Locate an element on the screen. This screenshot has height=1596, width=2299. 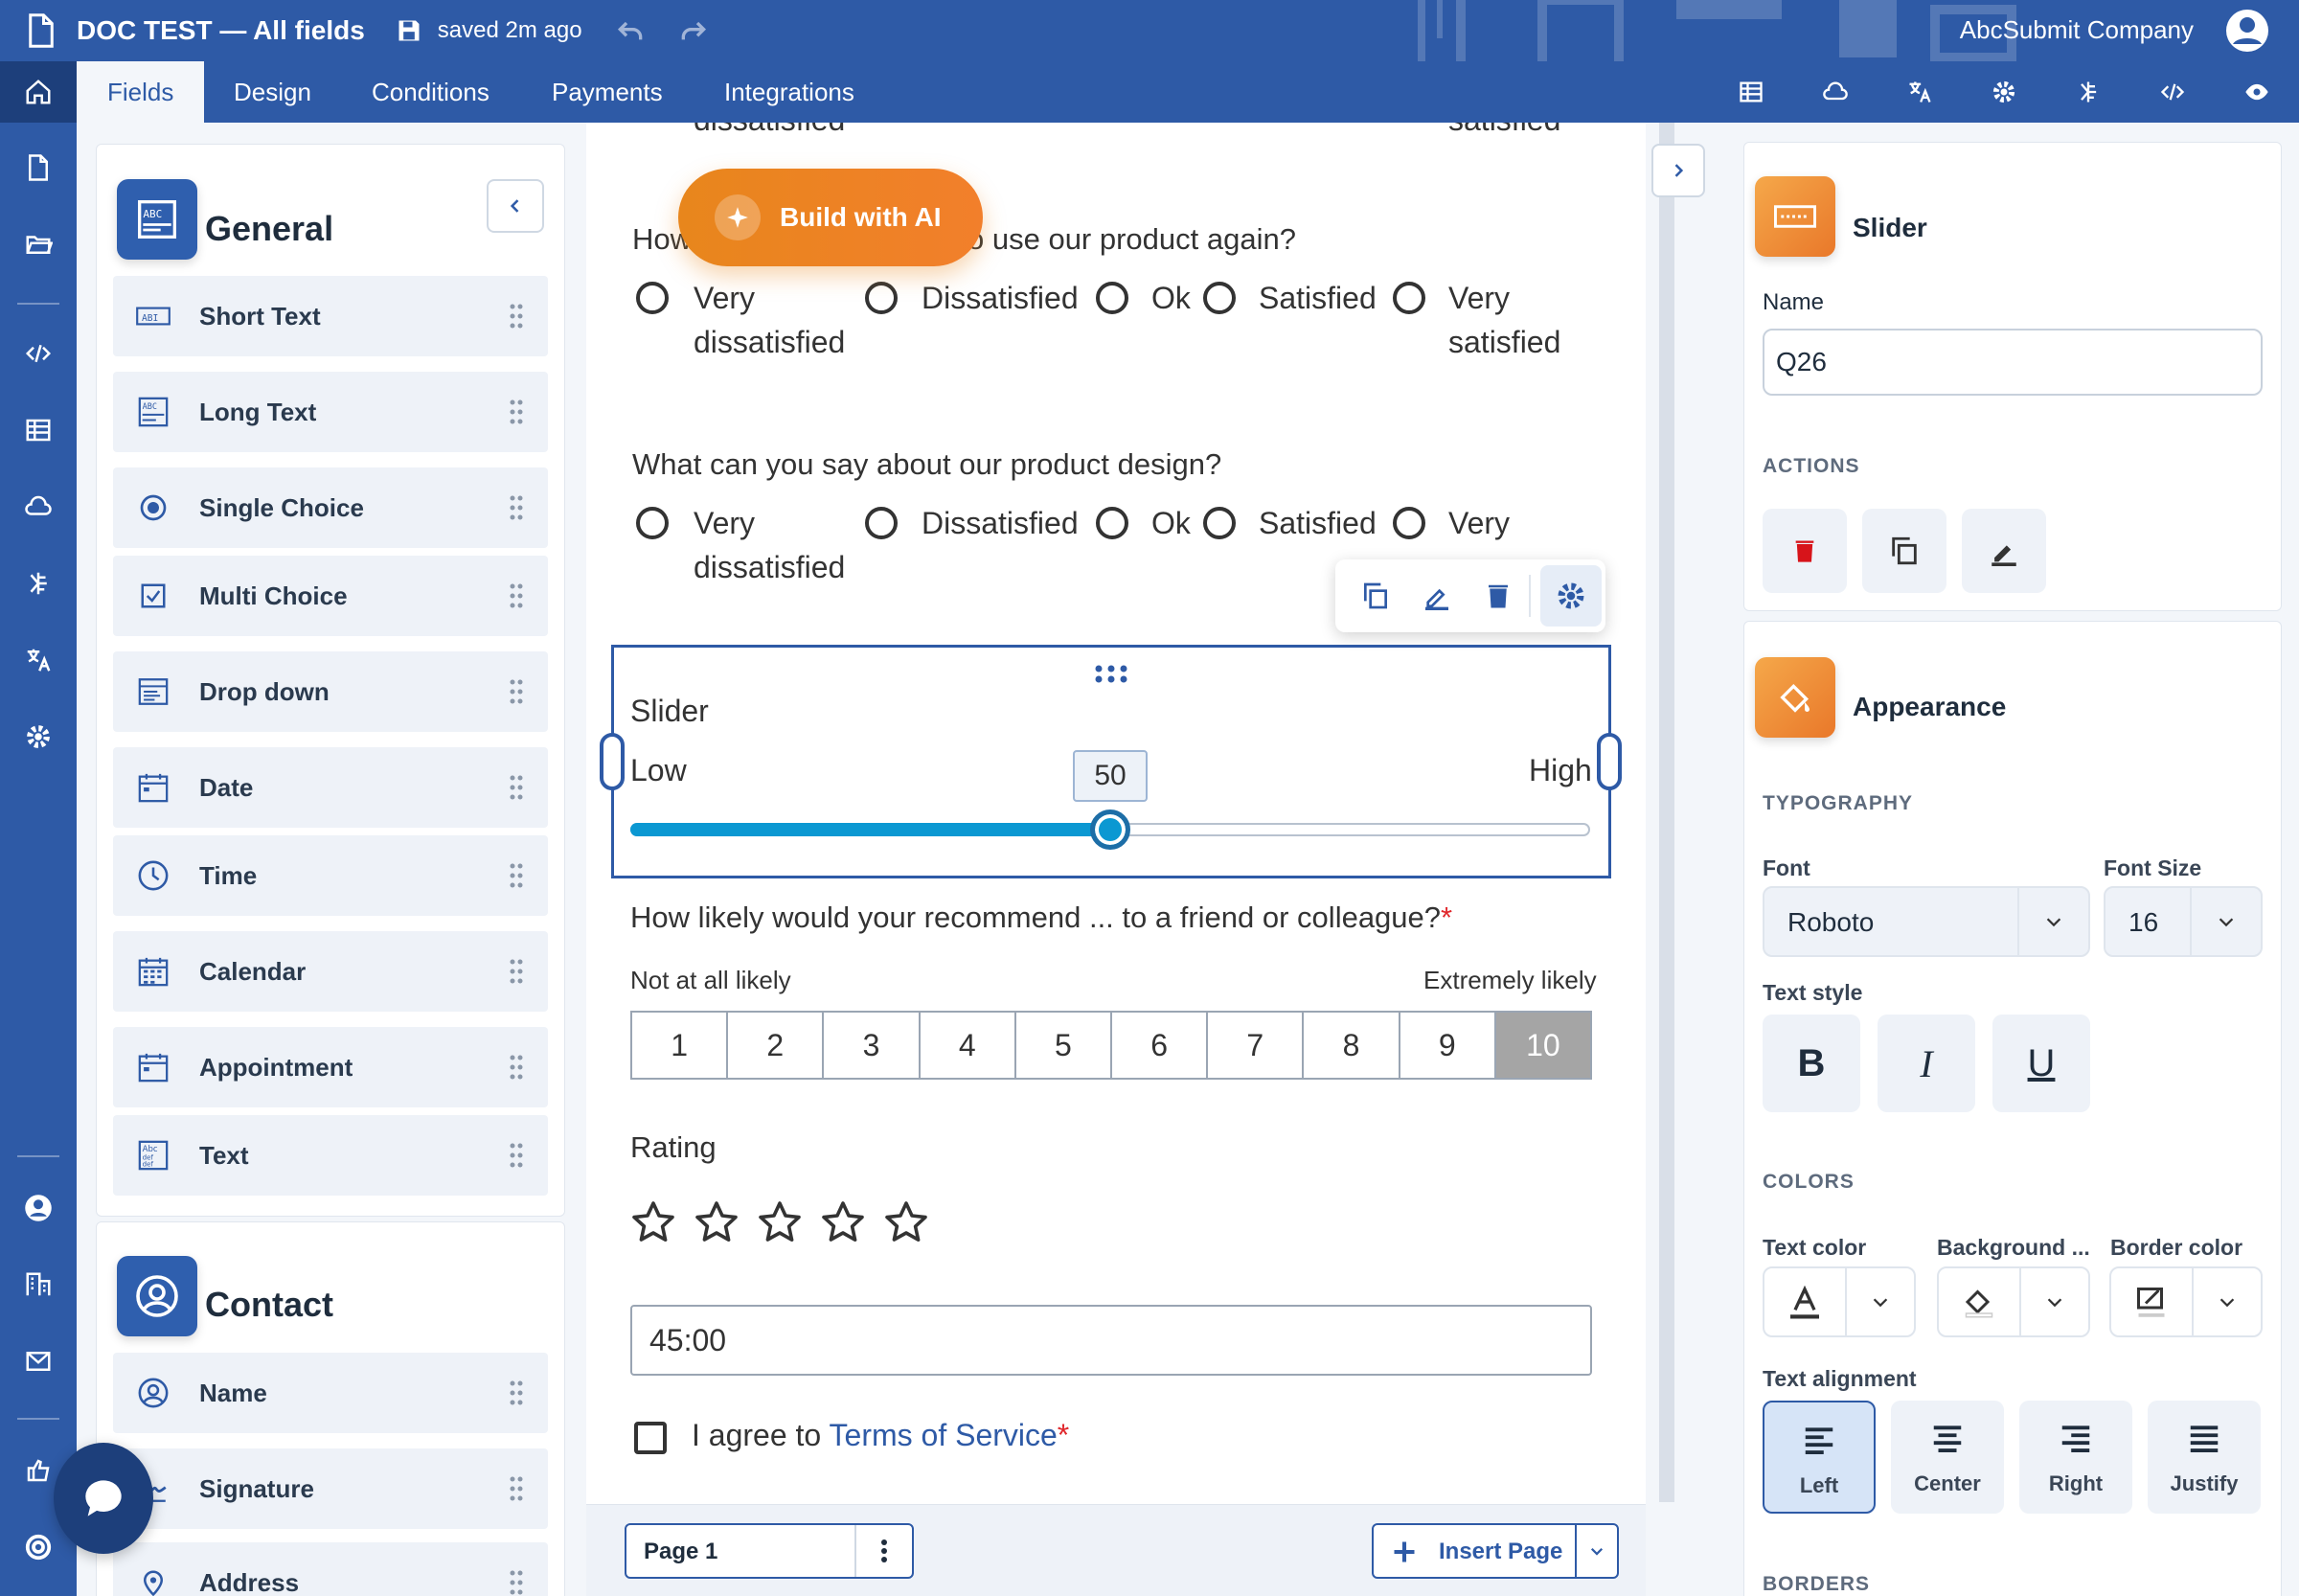
nps-option-7: 7 is located at coordinates (1256, 1045).